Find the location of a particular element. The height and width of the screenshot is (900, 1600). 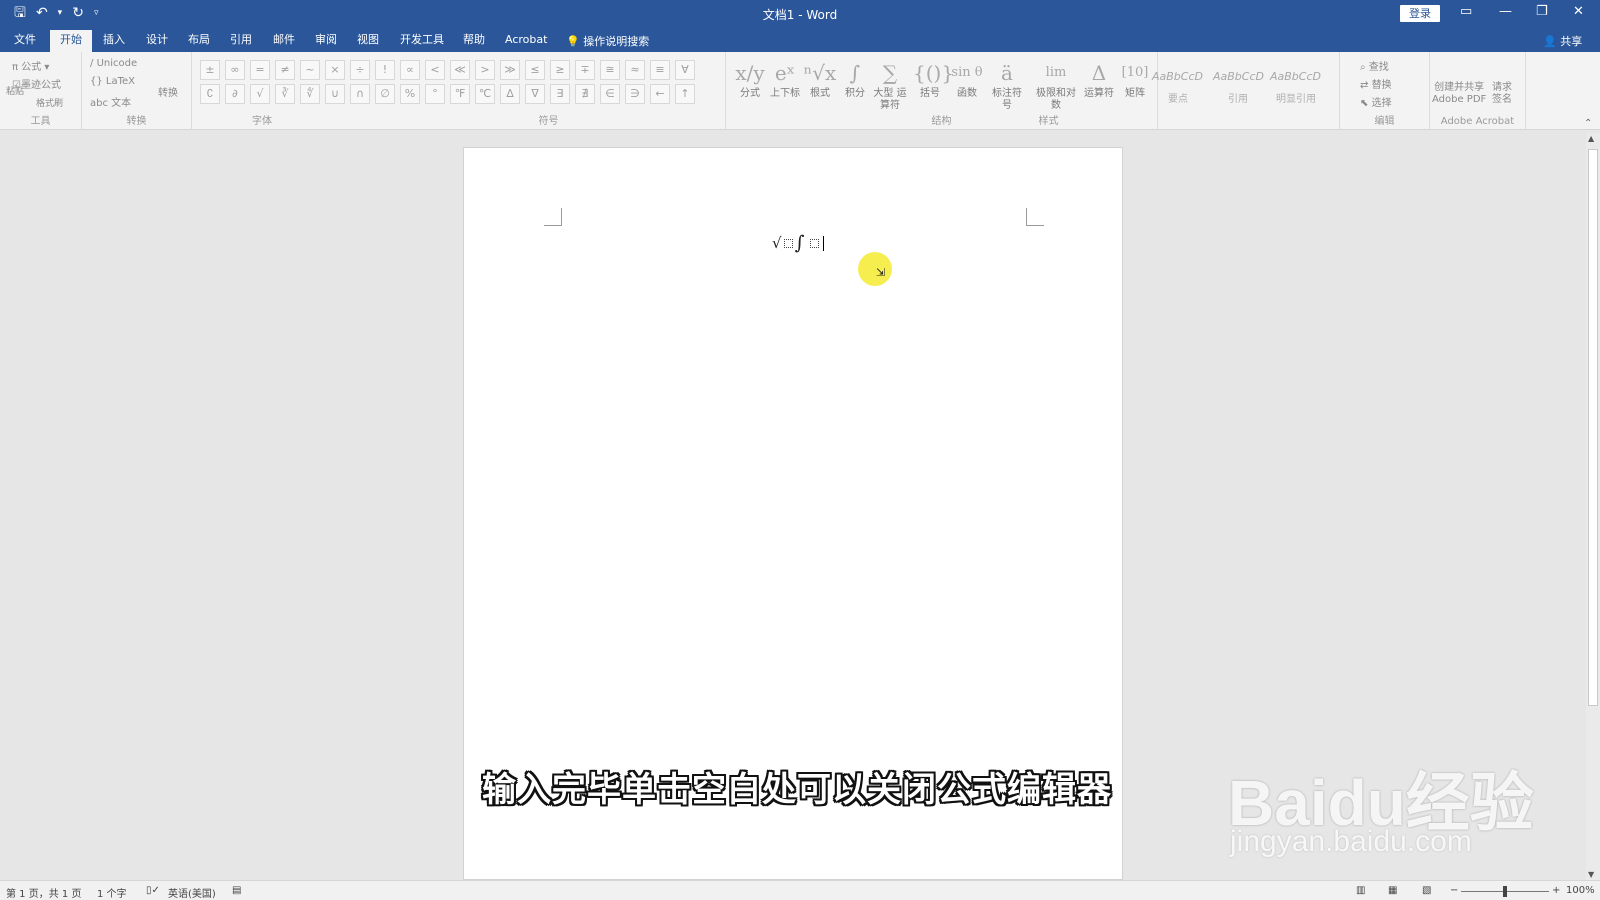

tab-layout: 布局 is located at coordinates (199, 42).